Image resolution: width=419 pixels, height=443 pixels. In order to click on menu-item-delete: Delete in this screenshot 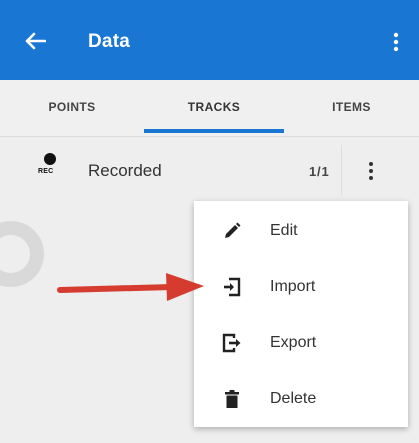, I will do `click(301, 399)`.